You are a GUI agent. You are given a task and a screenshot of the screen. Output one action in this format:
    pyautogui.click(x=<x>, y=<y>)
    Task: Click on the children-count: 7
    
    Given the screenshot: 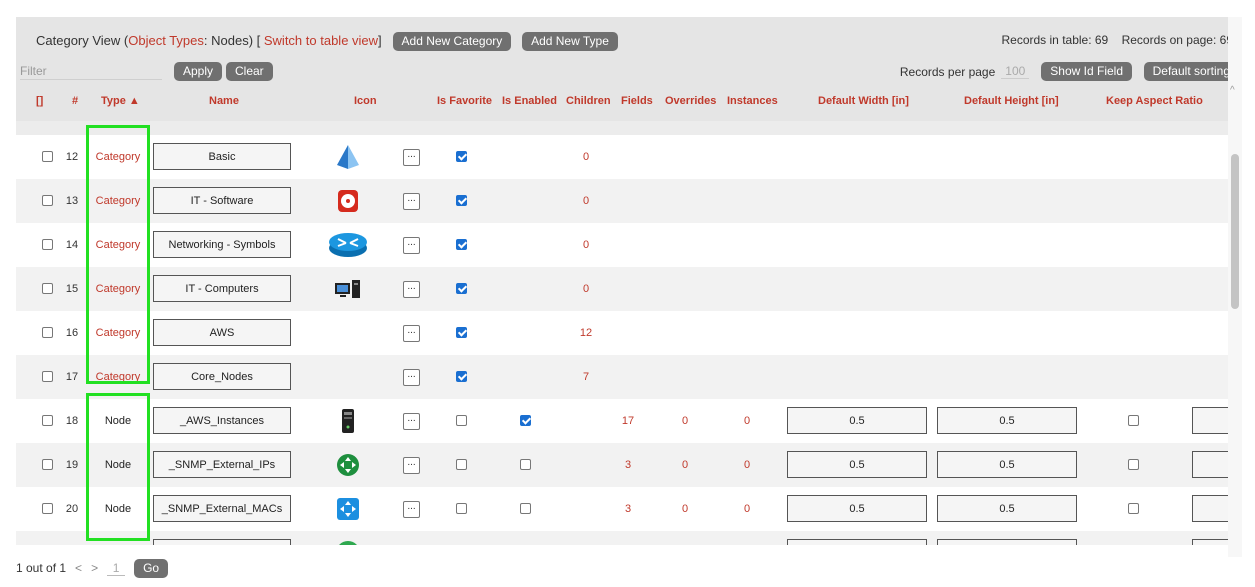 What is the action you would take?
    pyautogui.click(x=586, y=377)
    